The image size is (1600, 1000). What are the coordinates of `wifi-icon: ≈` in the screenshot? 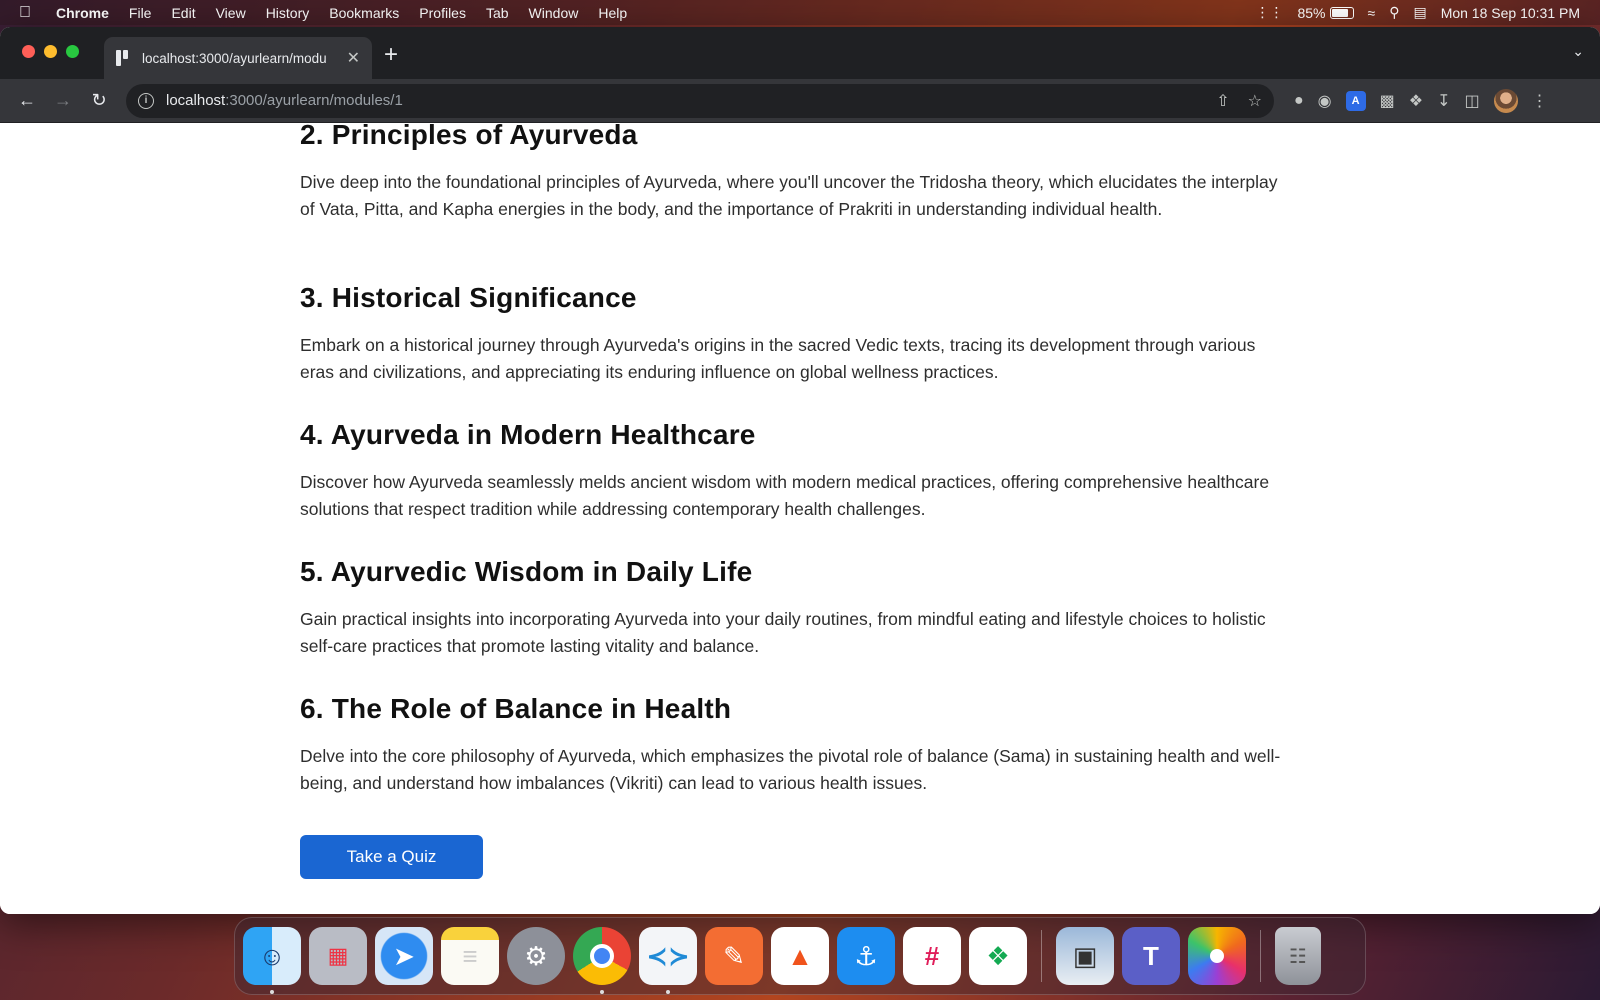 It's located at (1372, 13).